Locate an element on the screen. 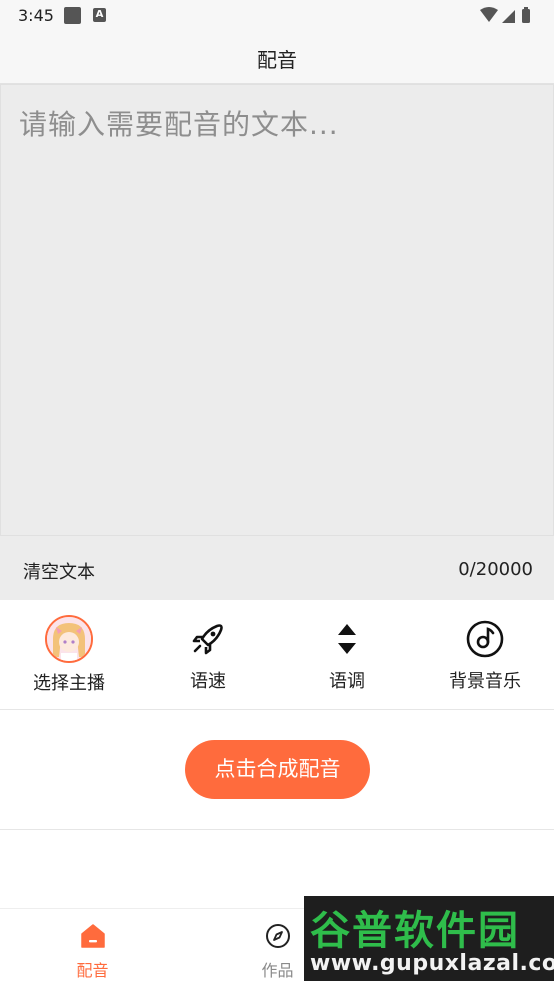 The image size is (554, 984). system-status-icons is located at coordinates (505, 15).